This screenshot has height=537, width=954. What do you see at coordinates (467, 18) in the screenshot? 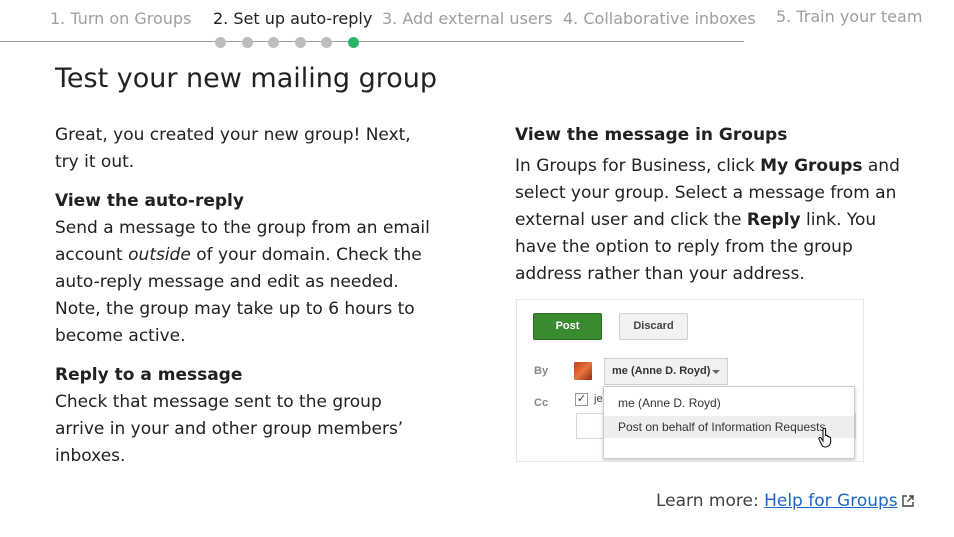
I see `tab-add-external-users: 3. Add external users` at bounding box center [467, 18].